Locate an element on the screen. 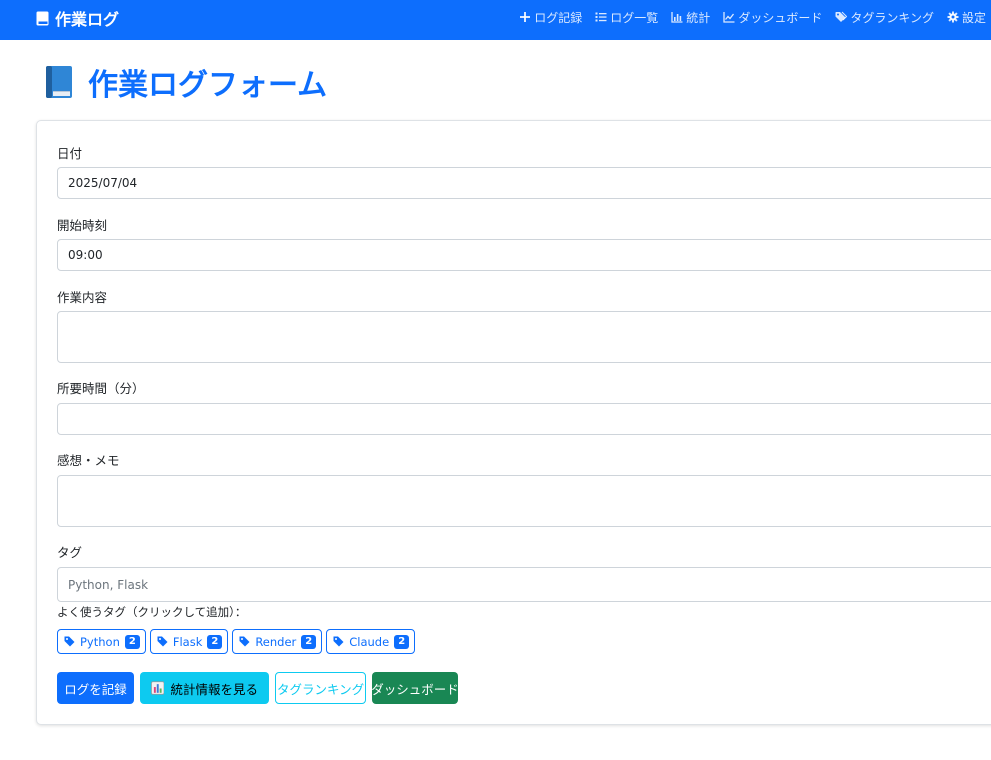 The height and width of the screenshot is (760, 991). tag-ranking-button: タグランキング is located at coordinates (320, 688).